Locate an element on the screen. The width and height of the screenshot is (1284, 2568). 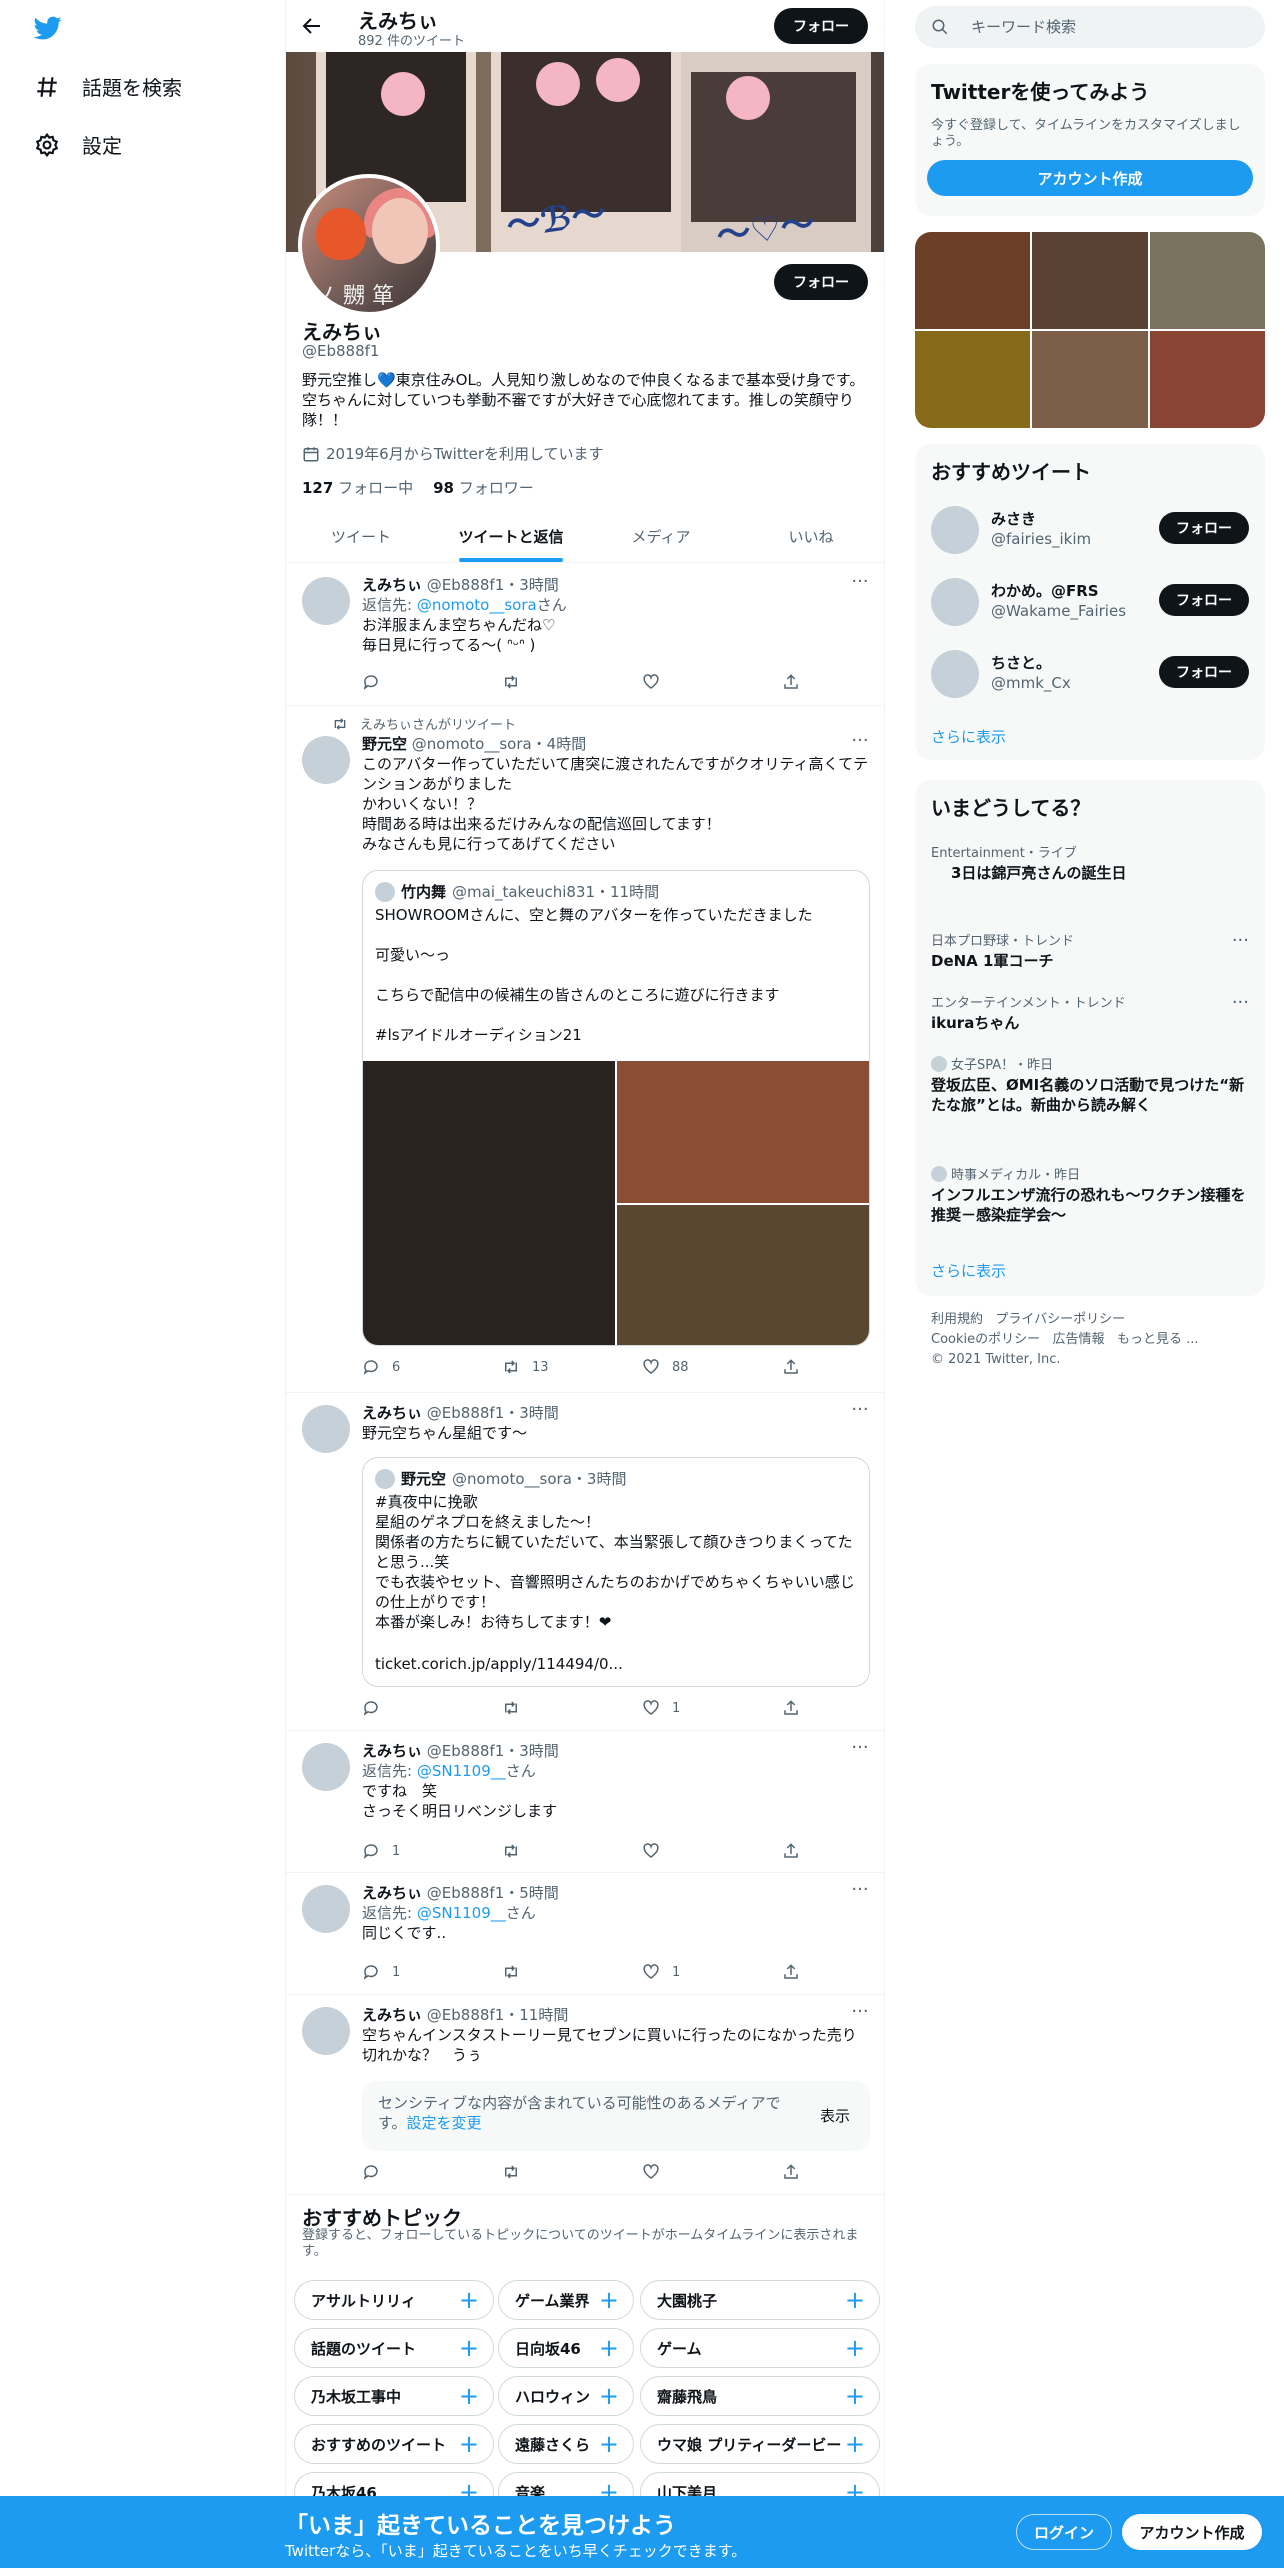
topic-chip: 乃木坂工事中 + is located at coordinates (394, 2396).